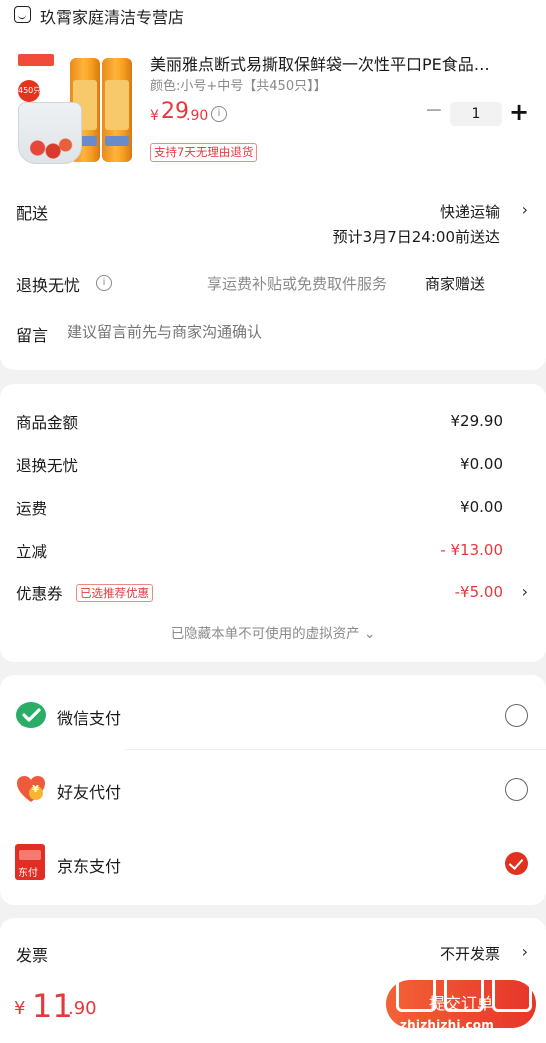 The height and width of the screenshot is (1043, 546). I want to click on payment-option-wechat: 微信支付, so click(273, 716).